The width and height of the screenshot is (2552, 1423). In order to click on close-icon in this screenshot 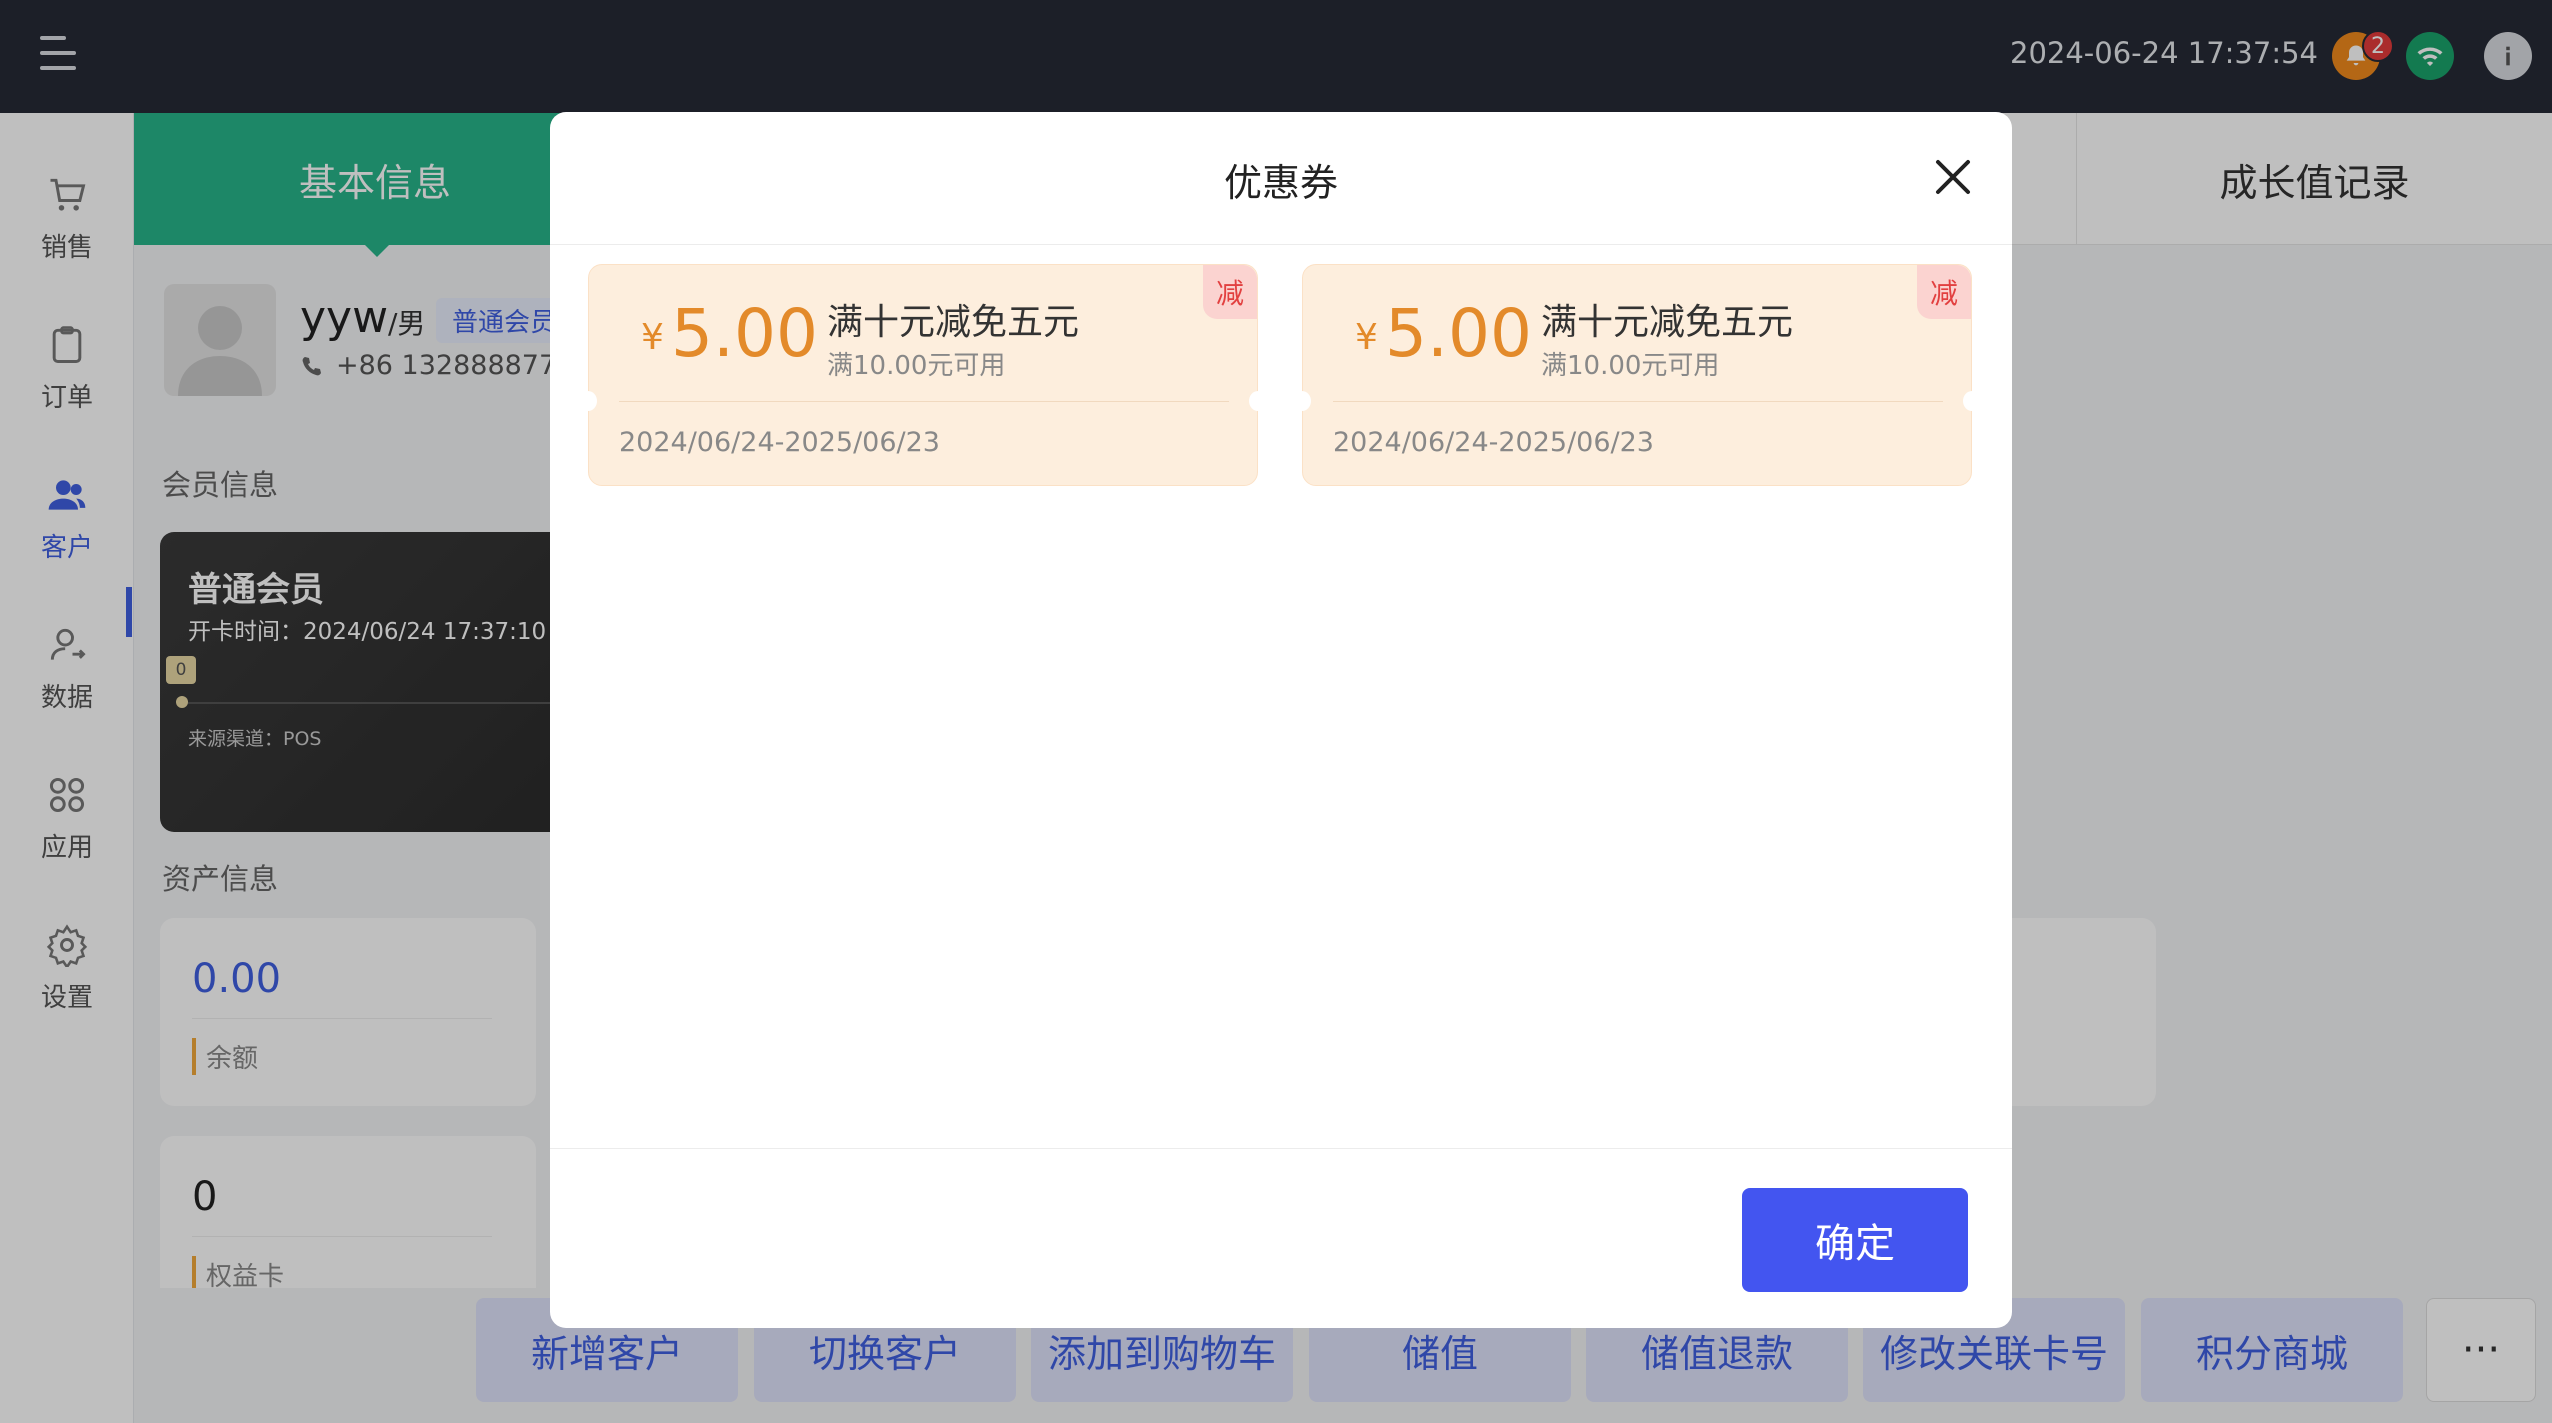, I will do `click(1953, 177)`.